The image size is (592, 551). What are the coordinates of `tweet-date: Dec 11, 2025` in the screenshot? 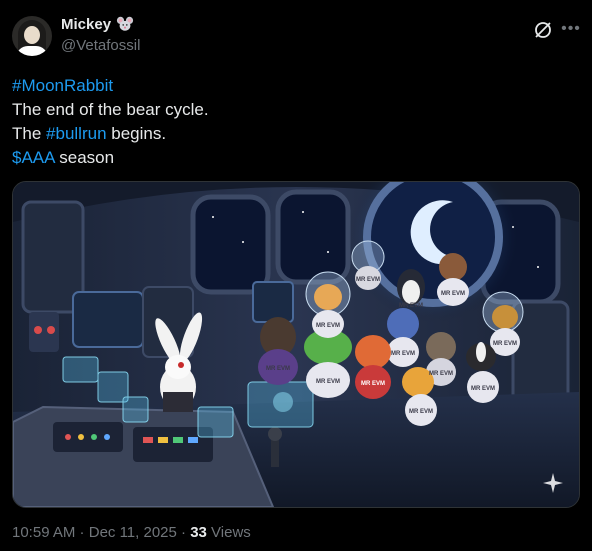 It's located at (133, 532).